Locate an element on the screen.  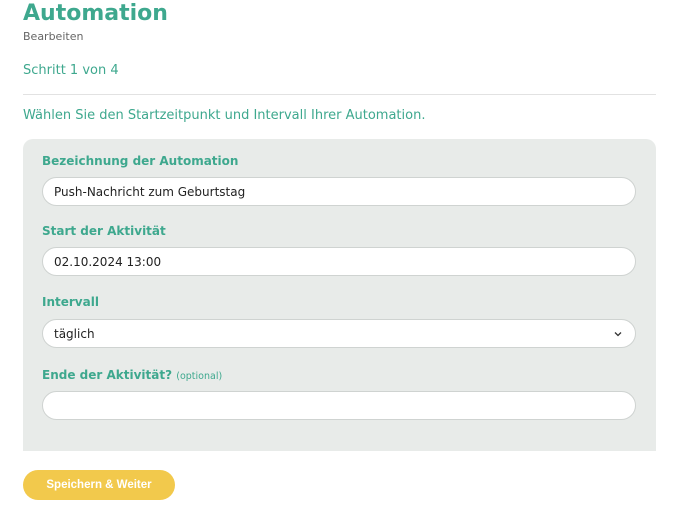
interval-select: täglich is located at coordinates (339, 333).